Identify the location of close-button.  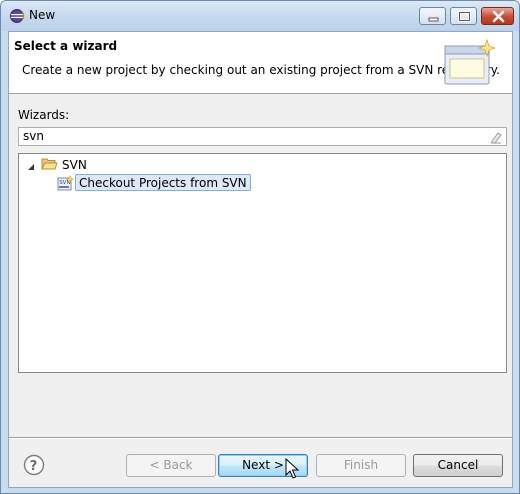
(497, 16).